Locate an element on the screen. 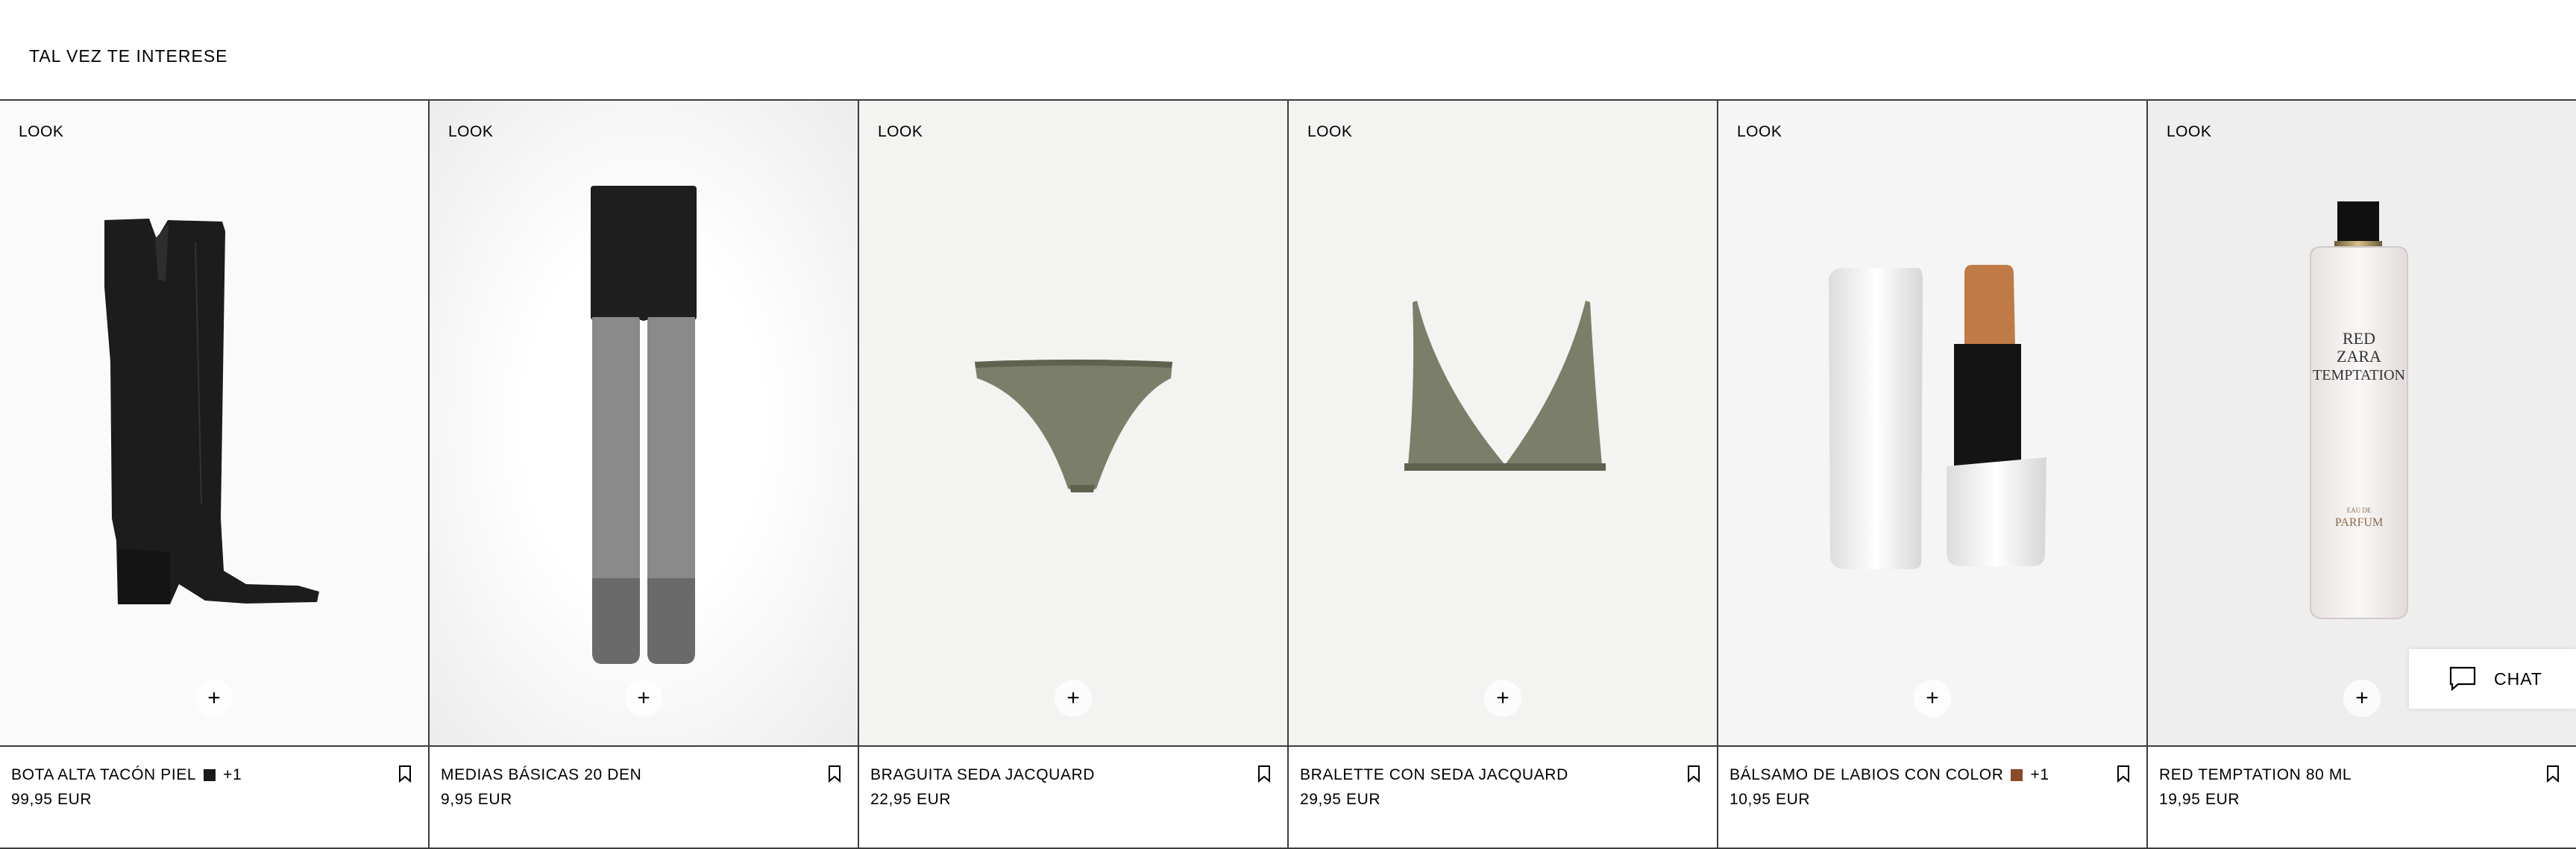  bottle-label-parfum: PARFUM is located at coordinates (2359, 522).